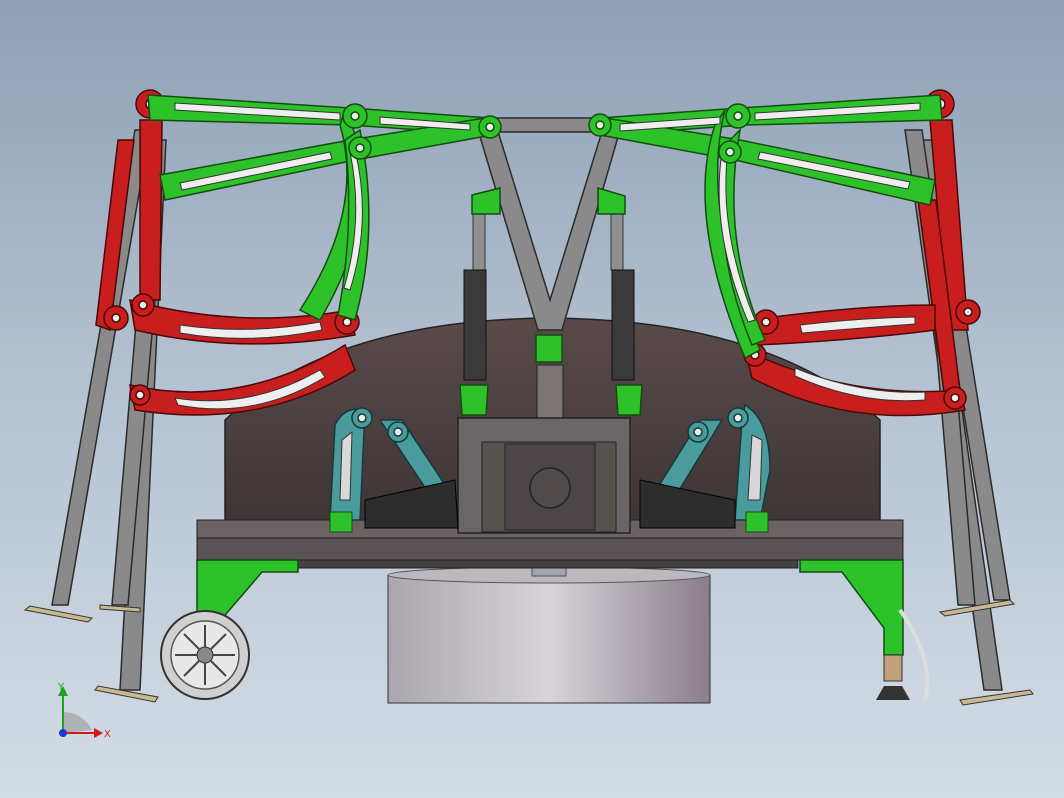  I want to click on v-frame, so click(549, 224).